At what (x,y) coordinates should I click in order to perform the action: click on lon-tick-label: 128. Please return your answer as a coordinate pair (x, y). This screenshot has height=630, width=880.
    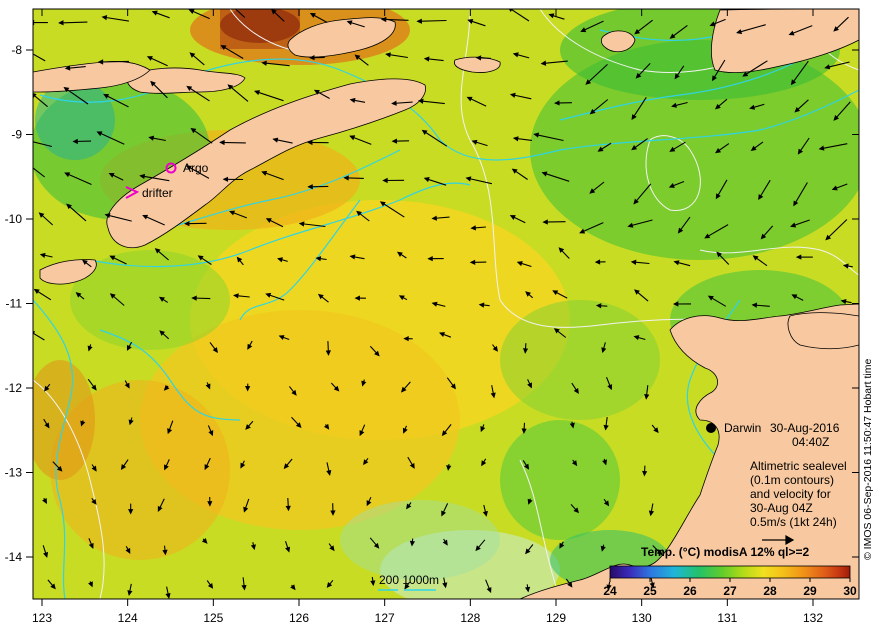
    Looking at the image, I should click on (470, 618).